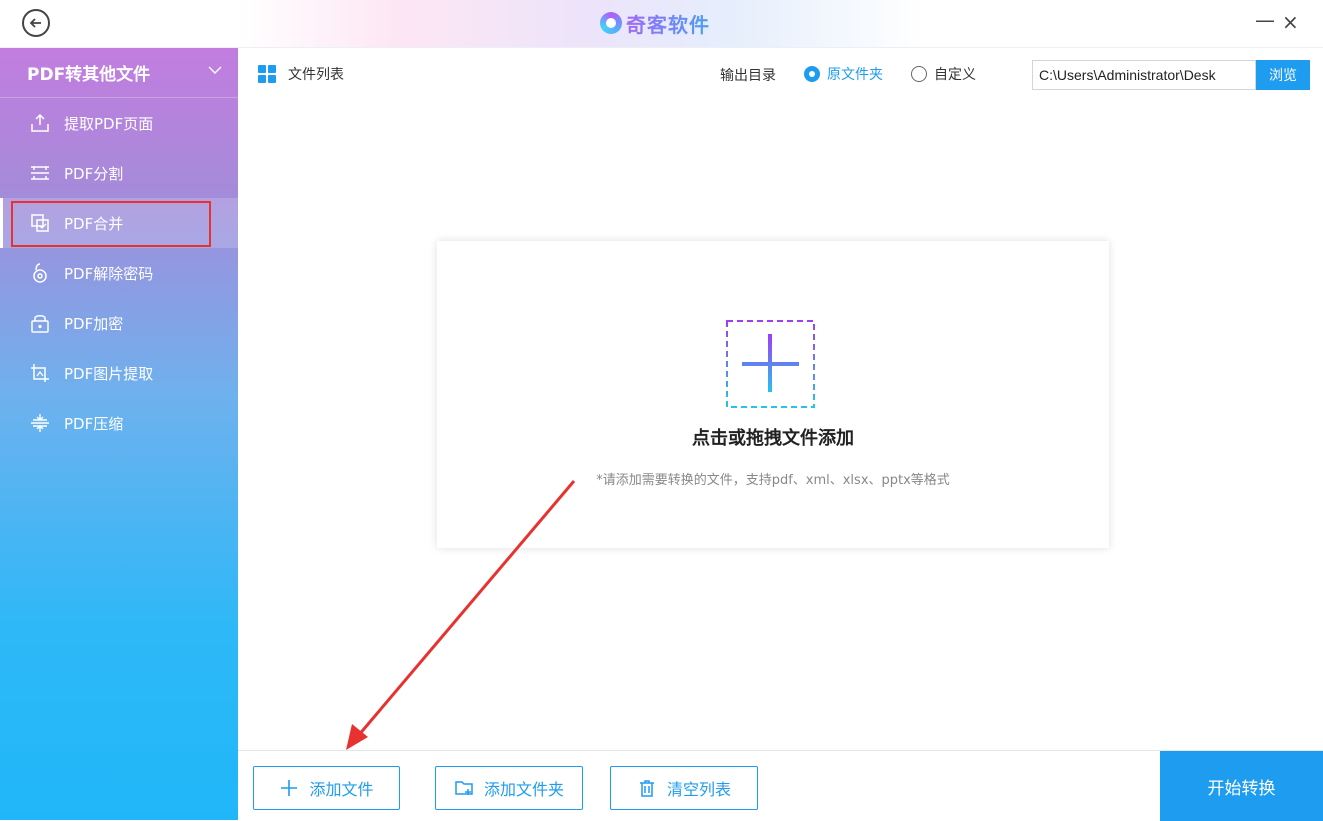 This screenshot has height=821, width=1323. I want to click on start-convert-button: 开始转换, so click(1241, 786).